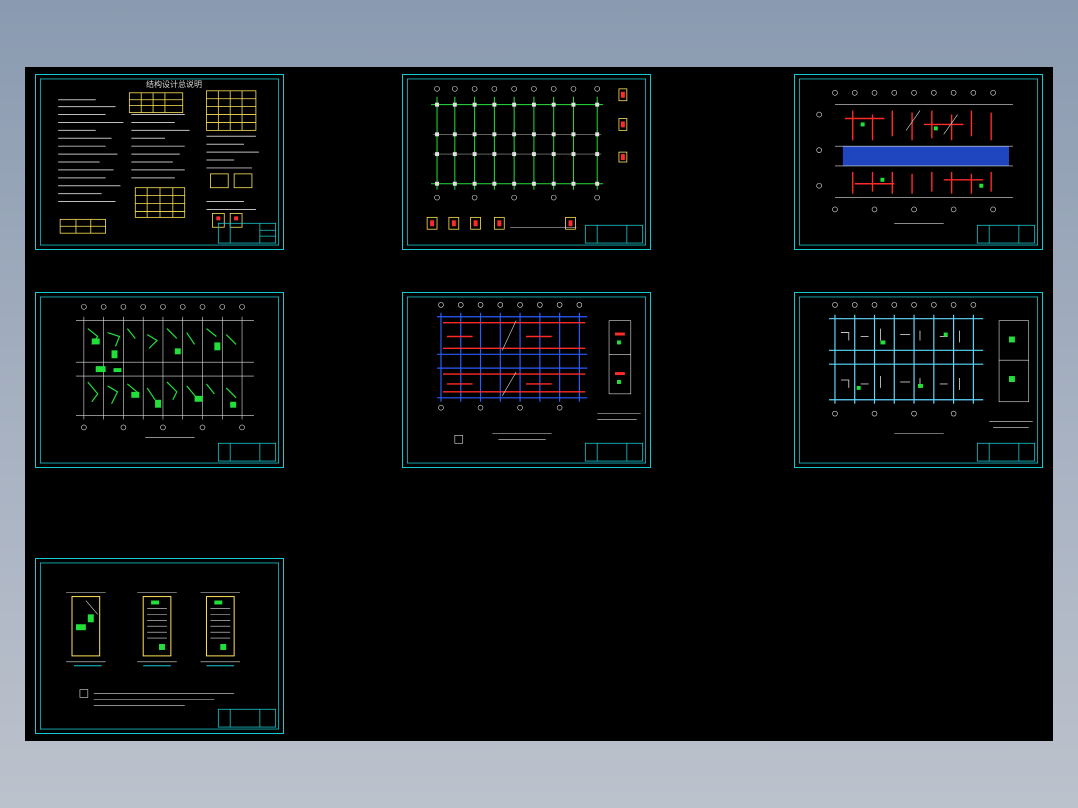 The height and width of the screenshot is (808, 1078). Describe the element at coordinates (174, 84) in the screenshot. I see `sheet-notes-title: 结构设计总说明` at that location.